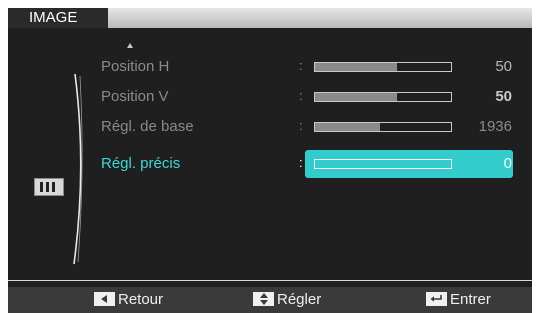  I want to click on menu-item-value: 0, so click(507, 163).